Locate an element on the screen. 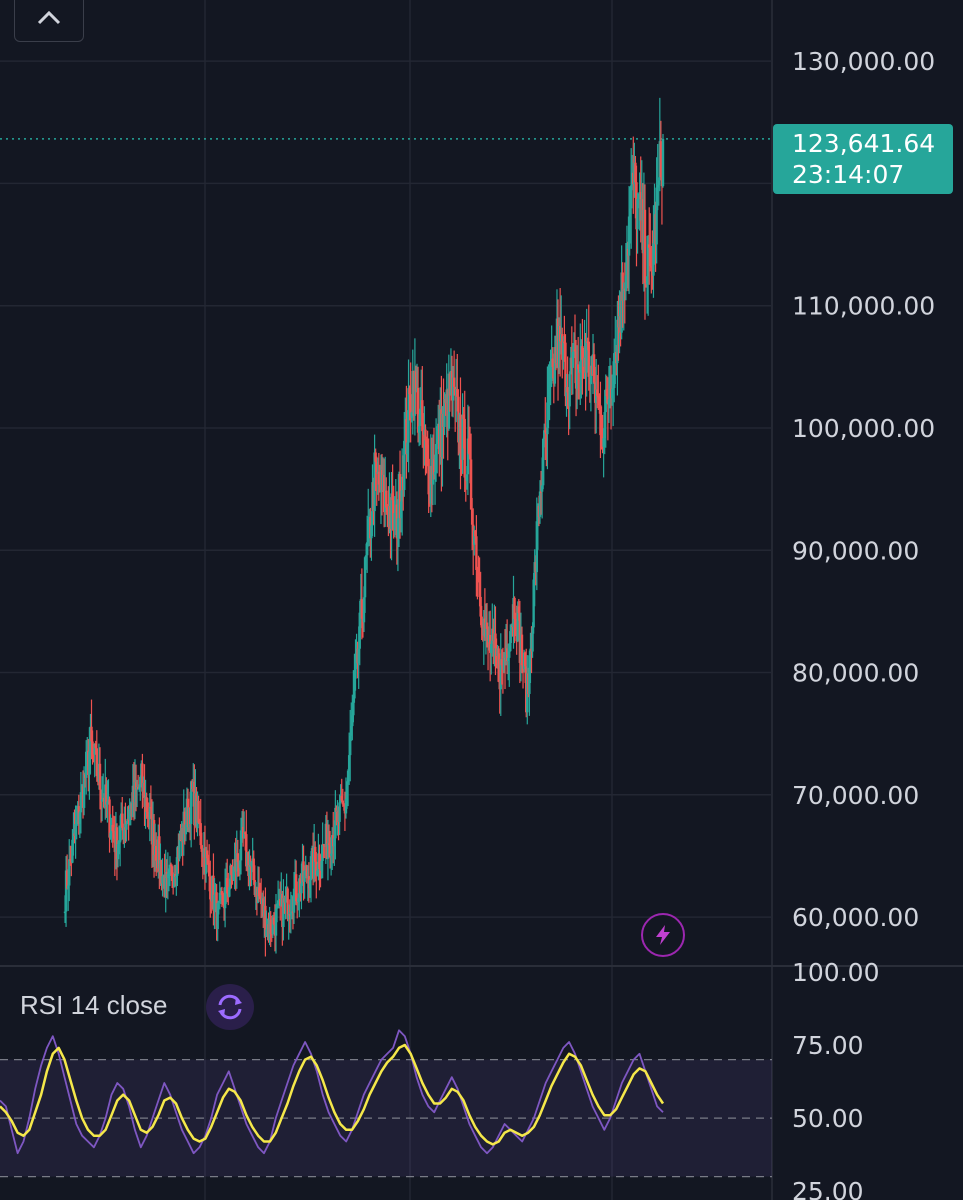 The height and width of the screenshot is (1200, 963). price-tick-label: 90,000.00 is located at coordinates (855, 550).